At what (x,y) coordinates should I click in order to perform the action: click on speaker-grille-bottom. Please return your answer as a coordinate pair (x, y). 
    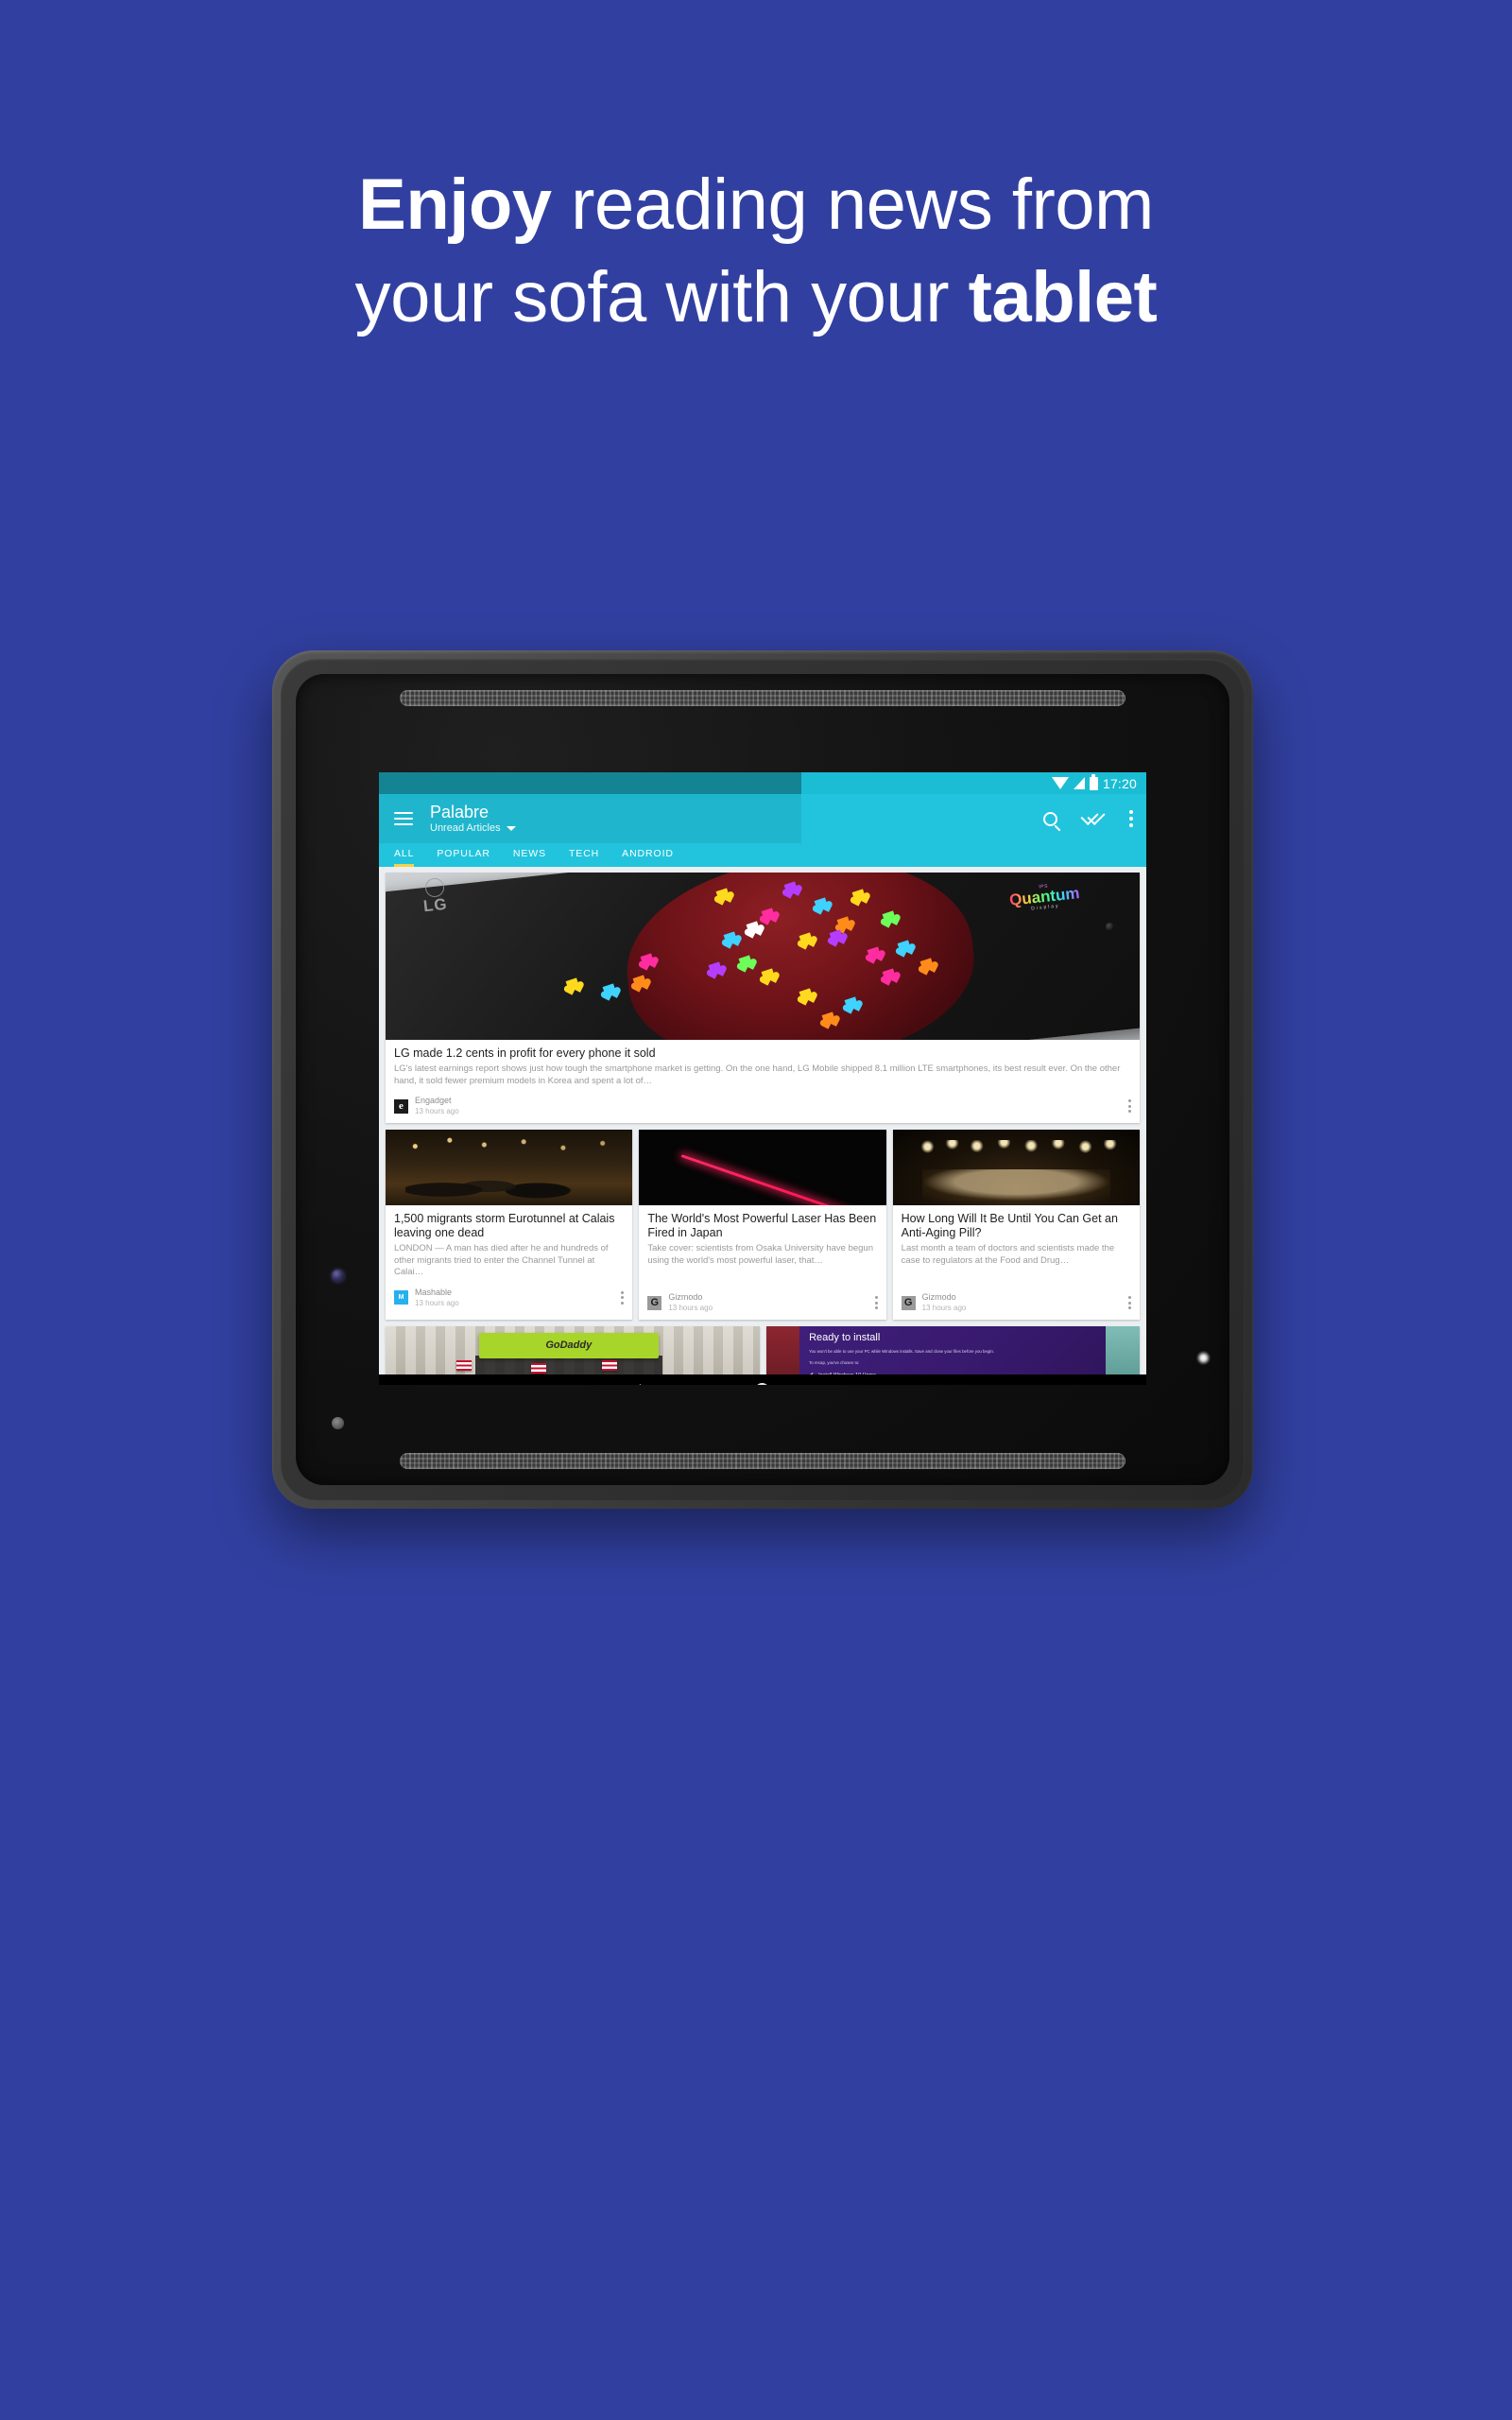
    Looking at the image, I should click on (762, 1461).